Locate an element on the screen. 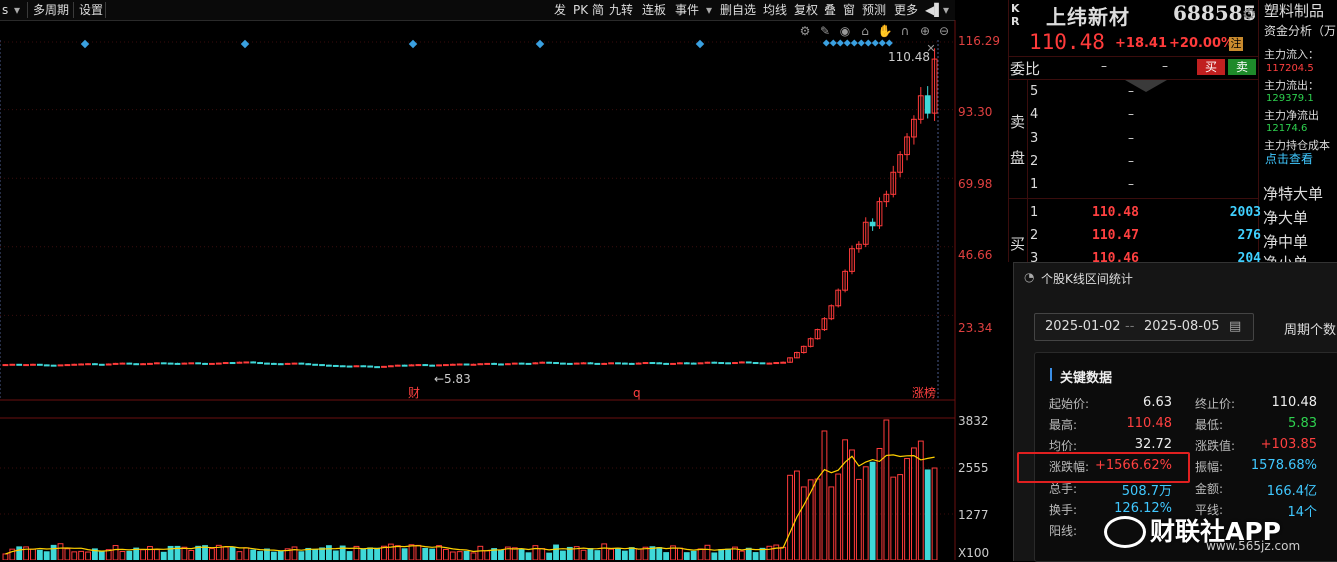 Image resolution: width=1337 pixels, height=562 pixels. buy-side-label: 买 is located at coordinates (1018, 244).